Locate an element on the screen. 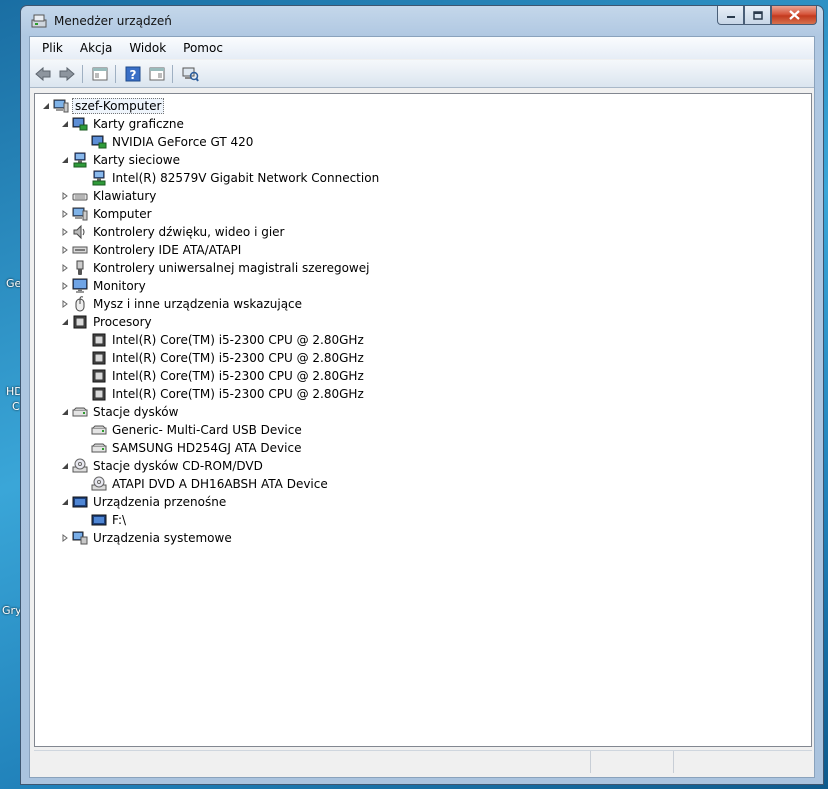  tree-device-node: Generic- Multi-Card USB Device is located at coordinates (191, 430).